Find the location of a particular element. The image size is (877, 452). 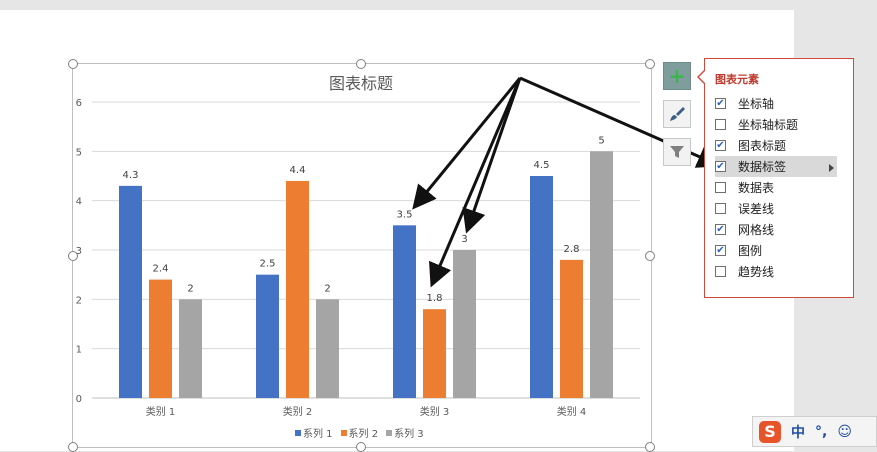

data-label: 3 is located at coordinates (464, 239).